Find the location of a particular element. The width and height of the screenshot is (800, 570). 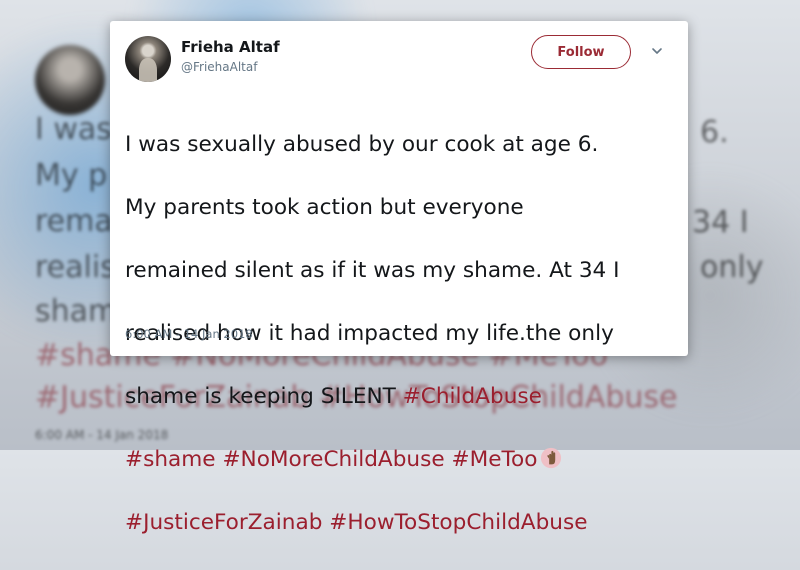

background-text-line: My p is located at coordinates (71, 175).